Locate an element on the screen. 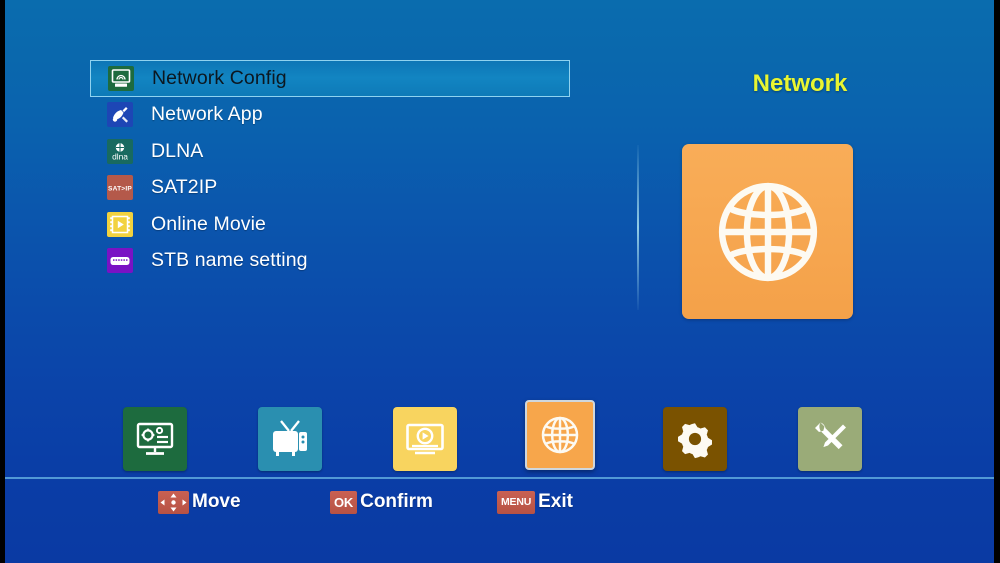 The width and height of the screenshot is (1000, 563). category-channel is located at coordinates (290, 439).